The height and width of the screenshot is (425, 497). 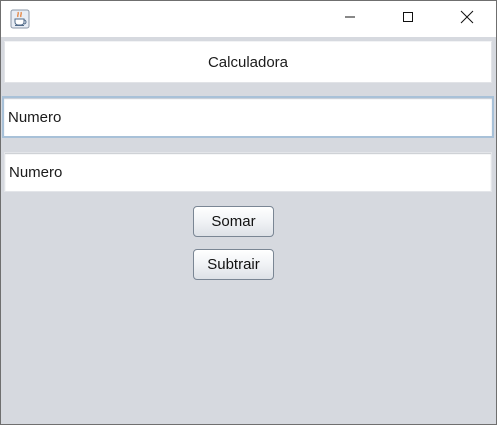 I want to click on somar-button-label: Somar, so click(x=233, y=221).